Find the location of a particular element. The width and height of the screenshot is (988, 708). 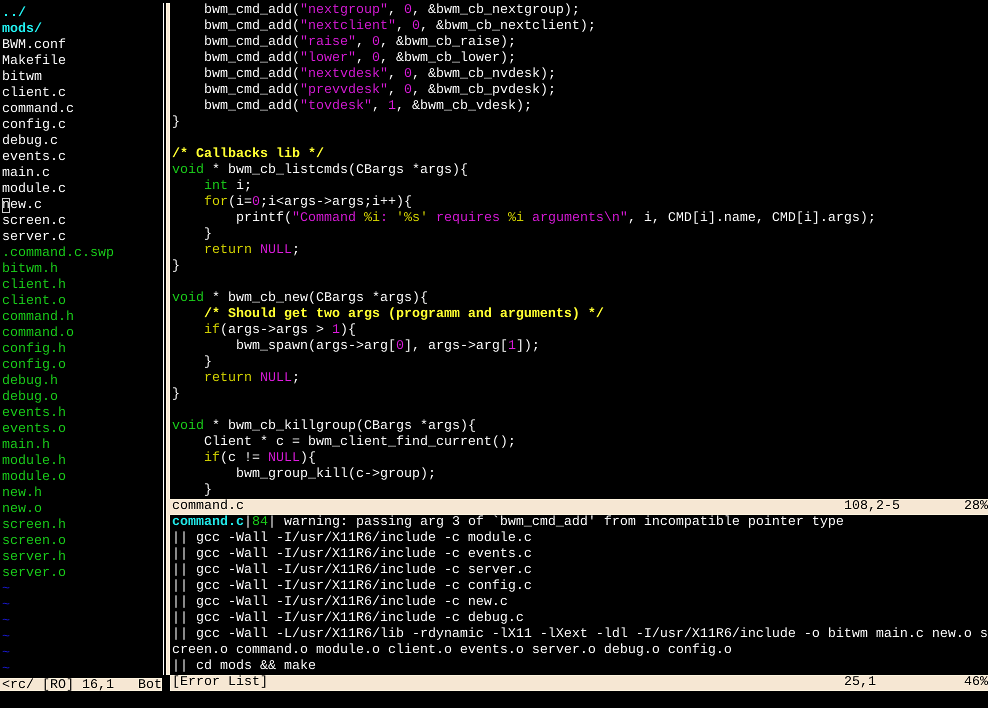

file-entry: BWM.conf is located at coordinates (34, 45).